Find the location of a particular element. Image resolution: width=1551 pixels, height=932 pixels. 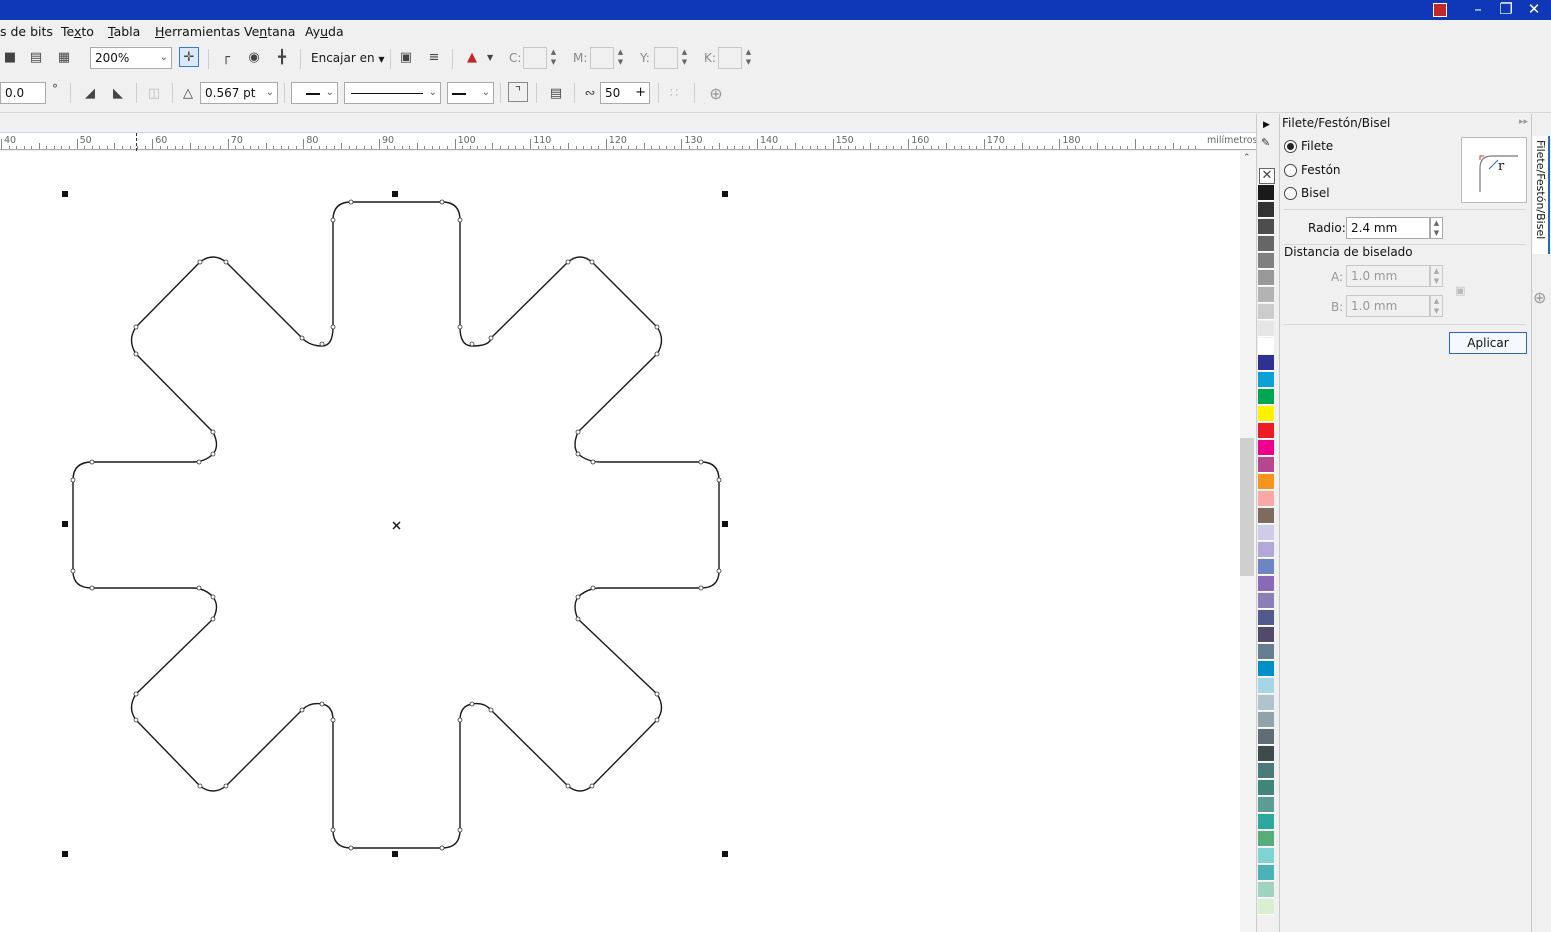

mirror-vertical-icon: ◣ is located at coordinates (118, 93).